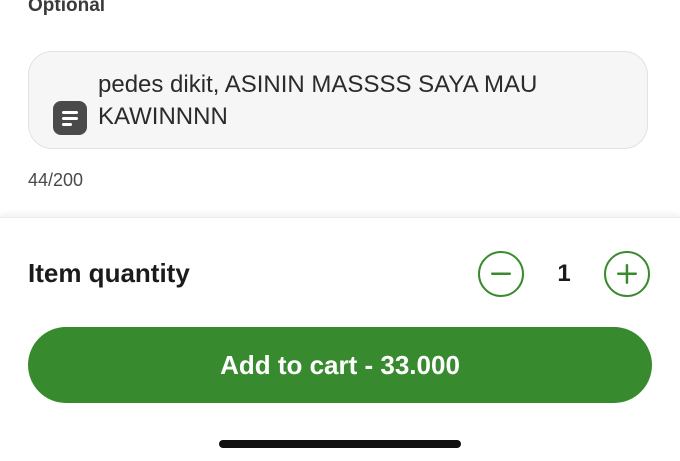  What do you see at coordinates (67, 8) in the screenshot?
I see `notes-section-label: Optional` at bounding box center [67, 8].